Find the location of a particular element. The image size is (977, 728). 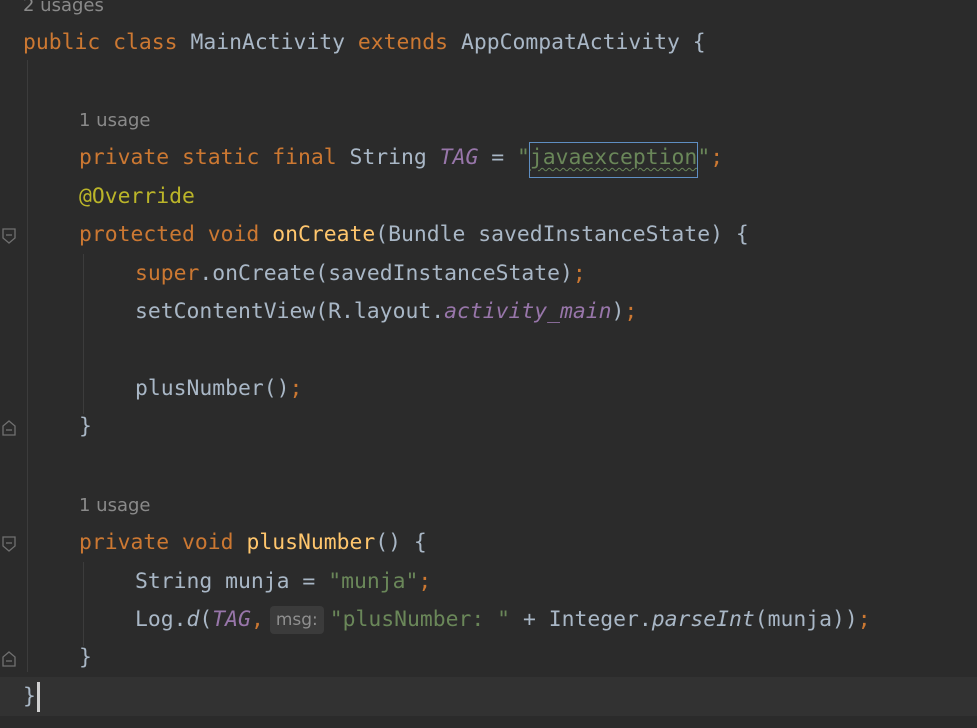

method-name-oncreate: onCreate is located at coordinates (324, 234).